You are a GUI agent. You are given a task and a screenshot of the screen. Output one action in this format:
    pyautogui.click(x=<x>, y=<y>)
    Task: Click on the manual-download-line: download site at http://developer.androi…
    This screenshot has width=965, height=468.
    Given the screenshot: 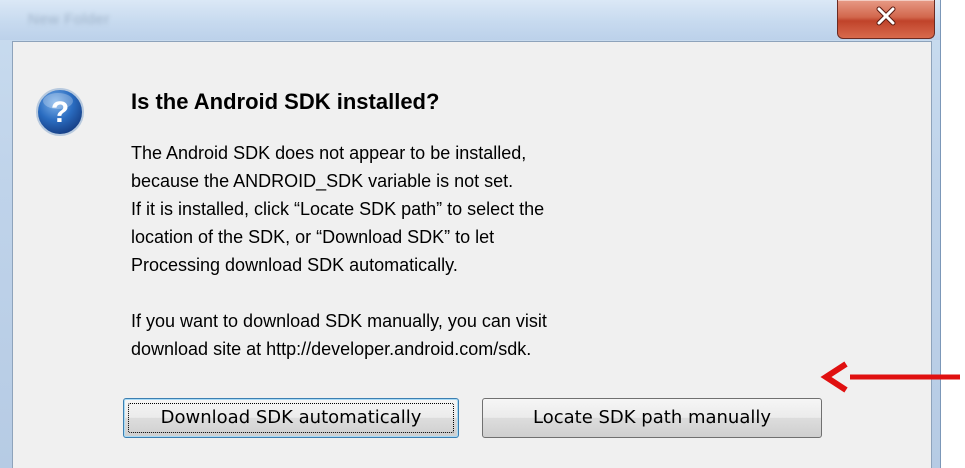 What is the action you would take?
    pyautogui.click(x=331, y=349)
    